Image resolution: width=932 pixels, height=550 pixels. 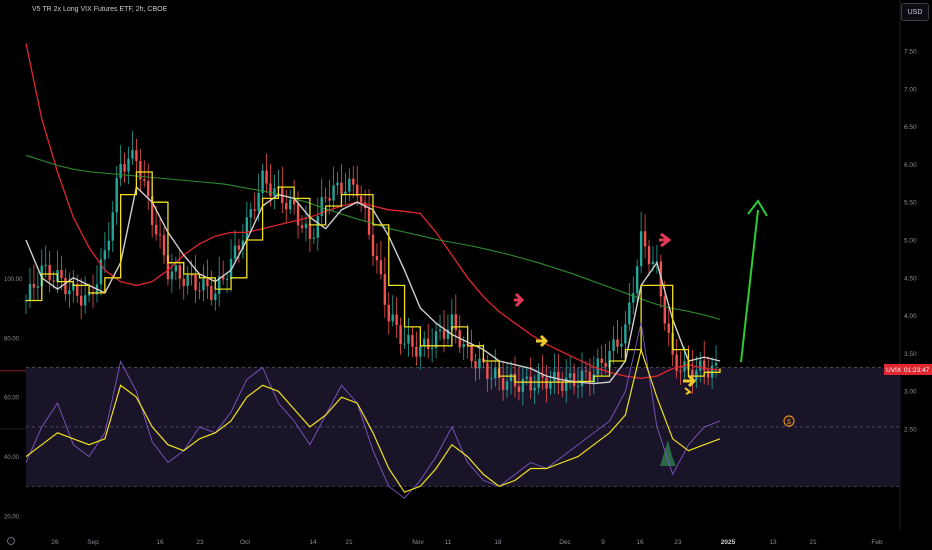 I want to click on y-tick-label: 7.50, so click(x=910, y=52).